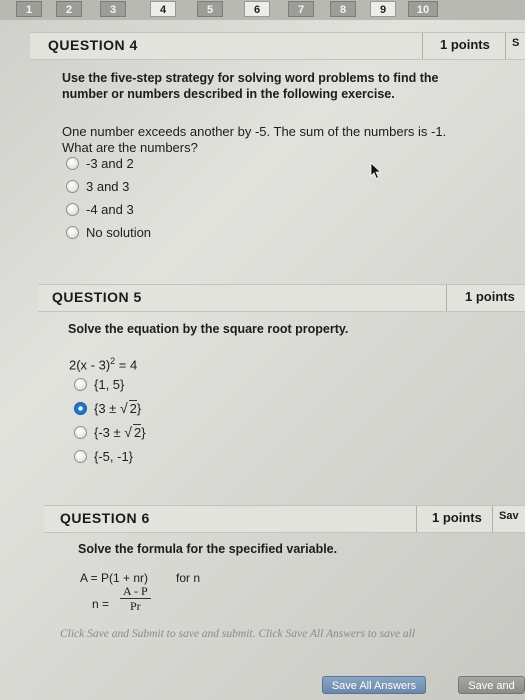 This screenshot has width=525, height=700. Describe the element at coordinates (343, 9) in the screenshot. I see `nav-tab-8: 8` at that location.